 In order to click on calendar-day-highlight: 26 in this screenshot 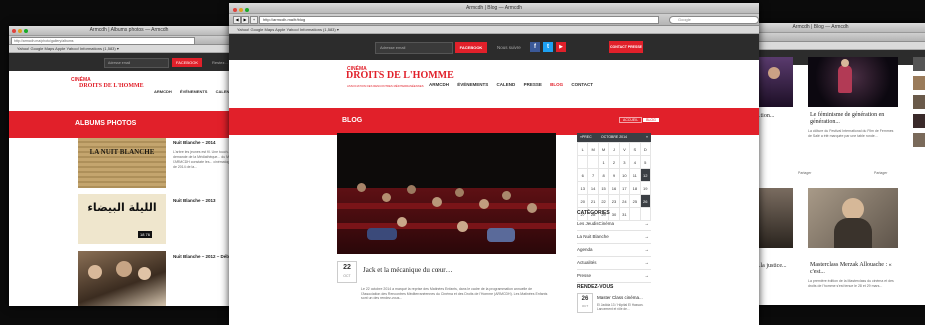, I will do `click(645, 201)`.